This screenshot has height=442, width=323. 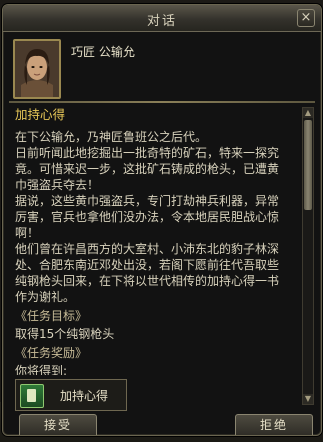 I want to click on goal-header: 《任务目标》, so click(x=51, y=316).